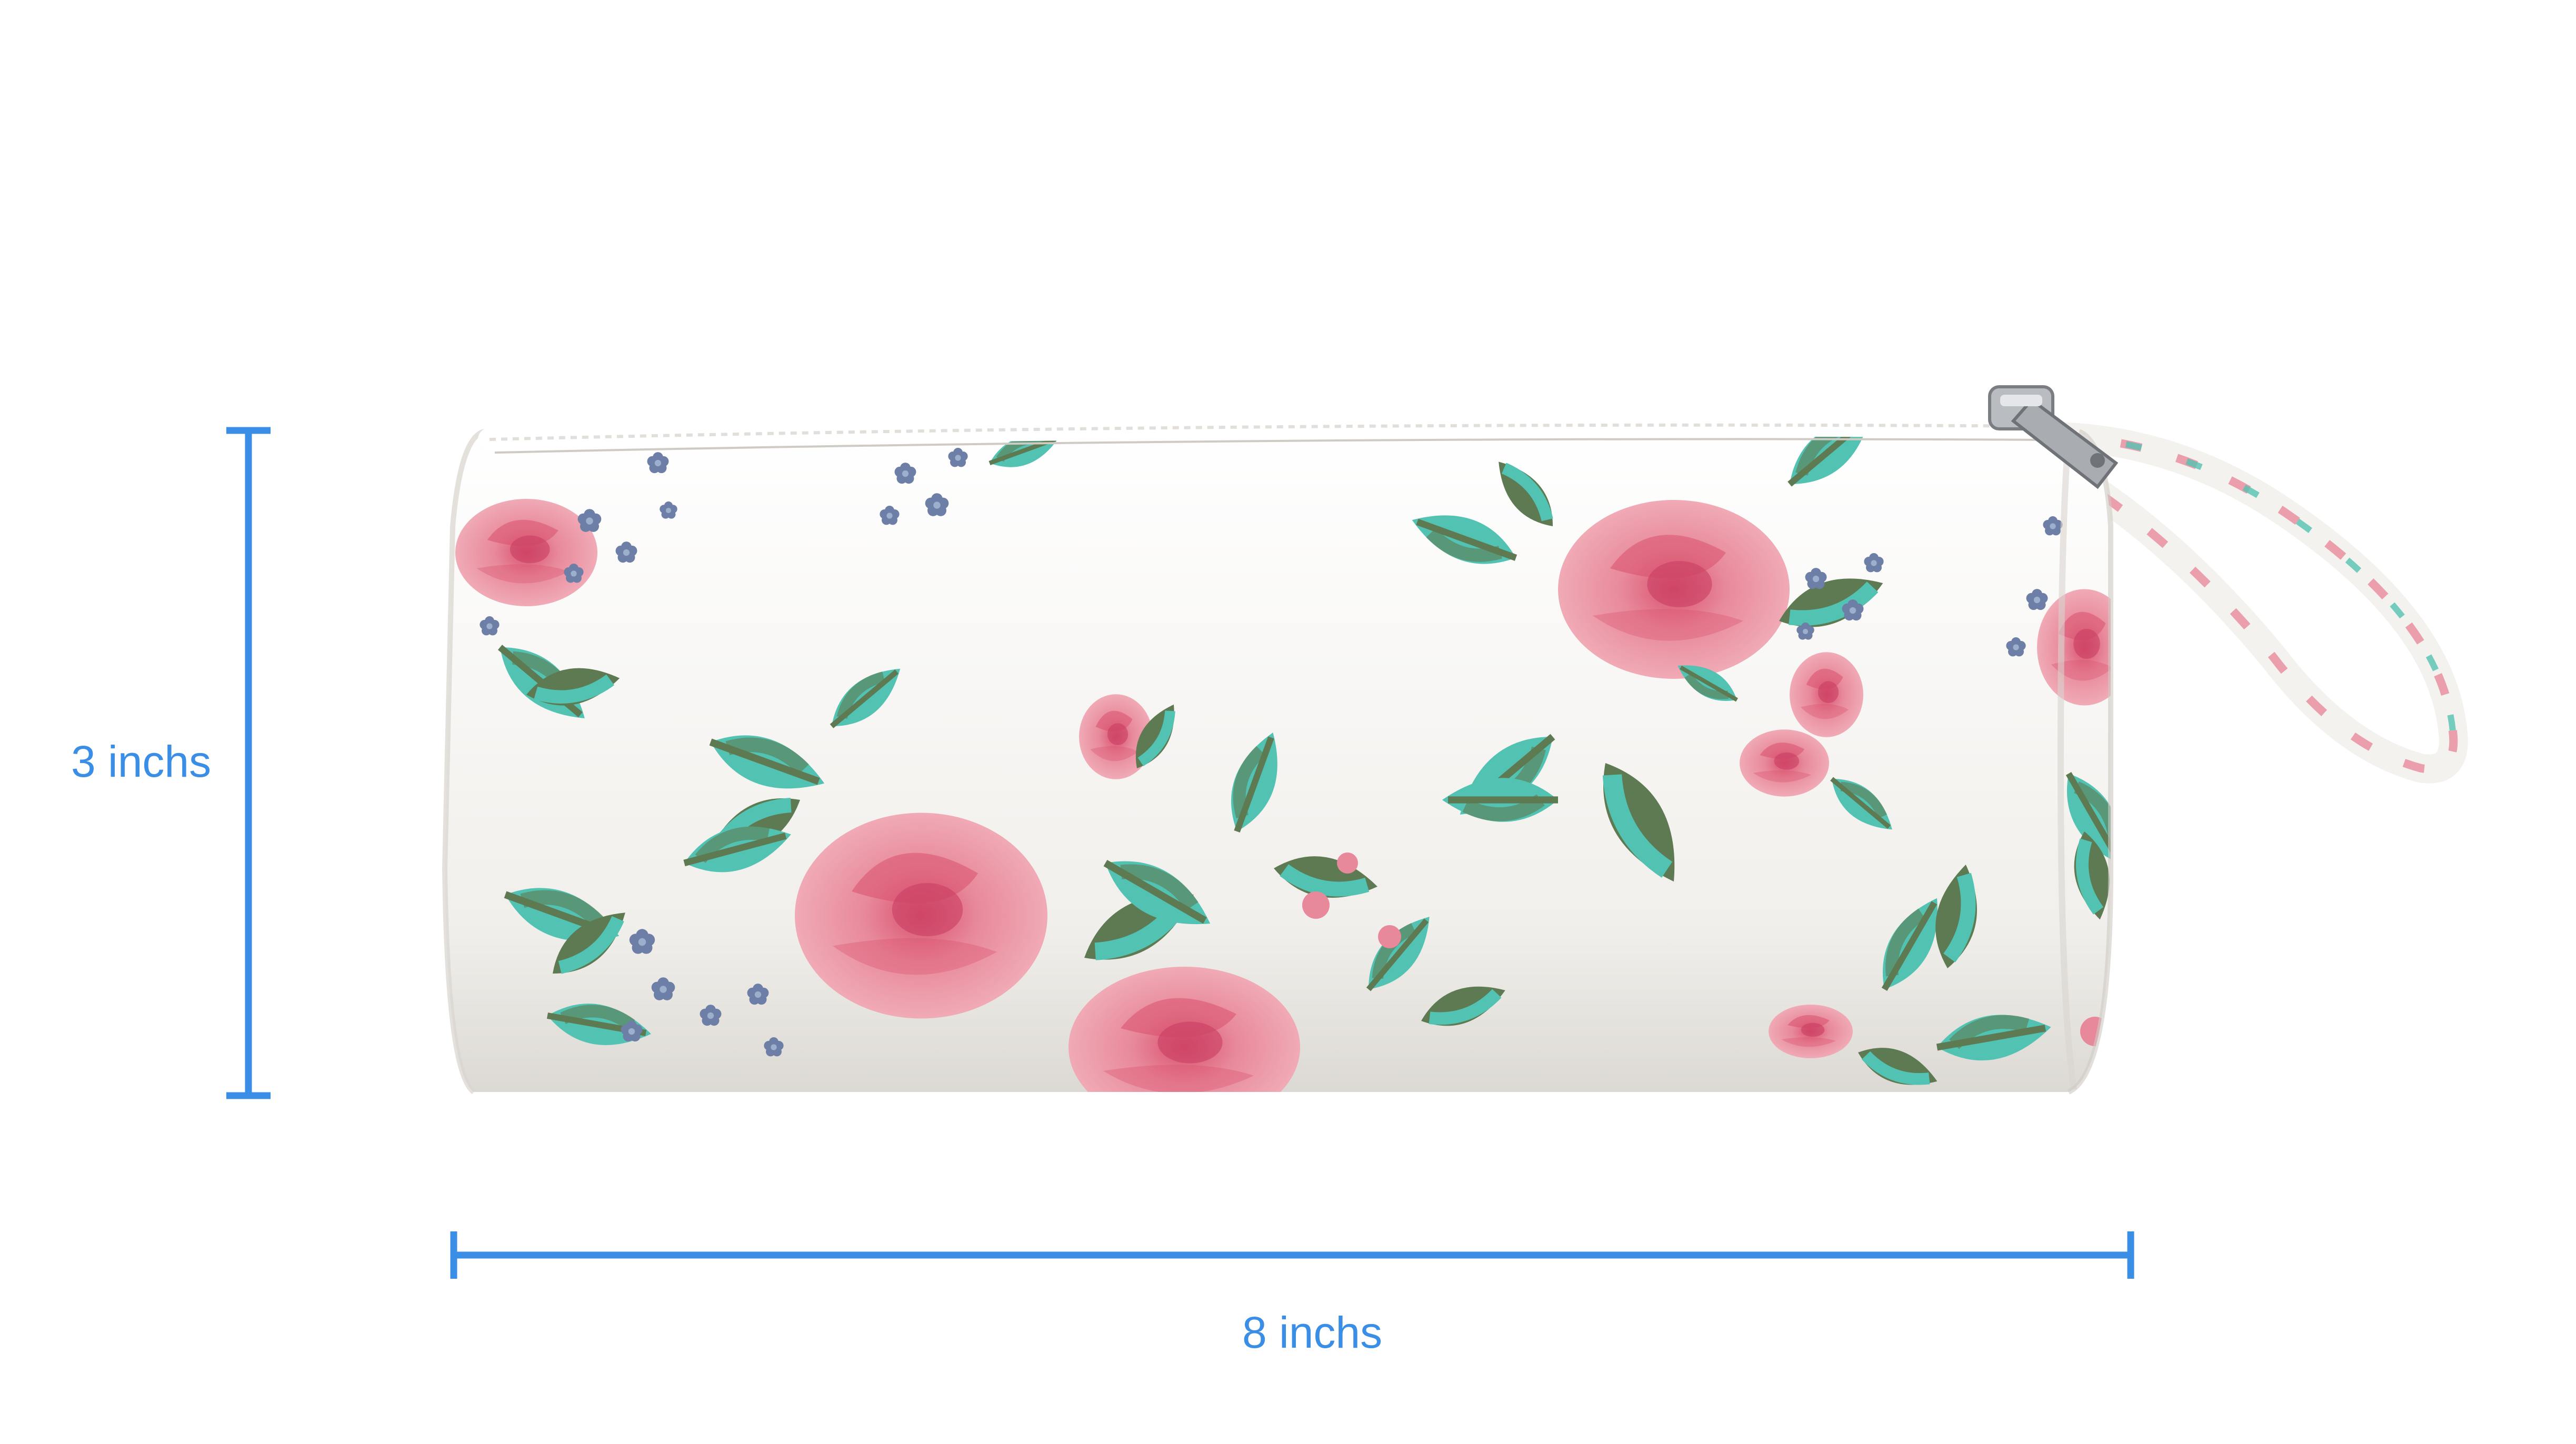 This screenshot has width=2576, height=1444. I want to click on width-label: 8 inchs, so click(1313, 1333).